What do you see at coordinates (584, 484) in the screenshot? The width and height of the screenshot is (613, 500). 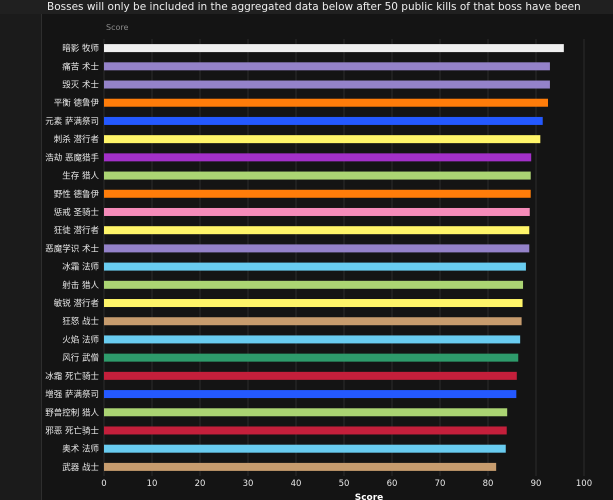 I see `x-tick-label: 100` at bounding box center [584, 484].